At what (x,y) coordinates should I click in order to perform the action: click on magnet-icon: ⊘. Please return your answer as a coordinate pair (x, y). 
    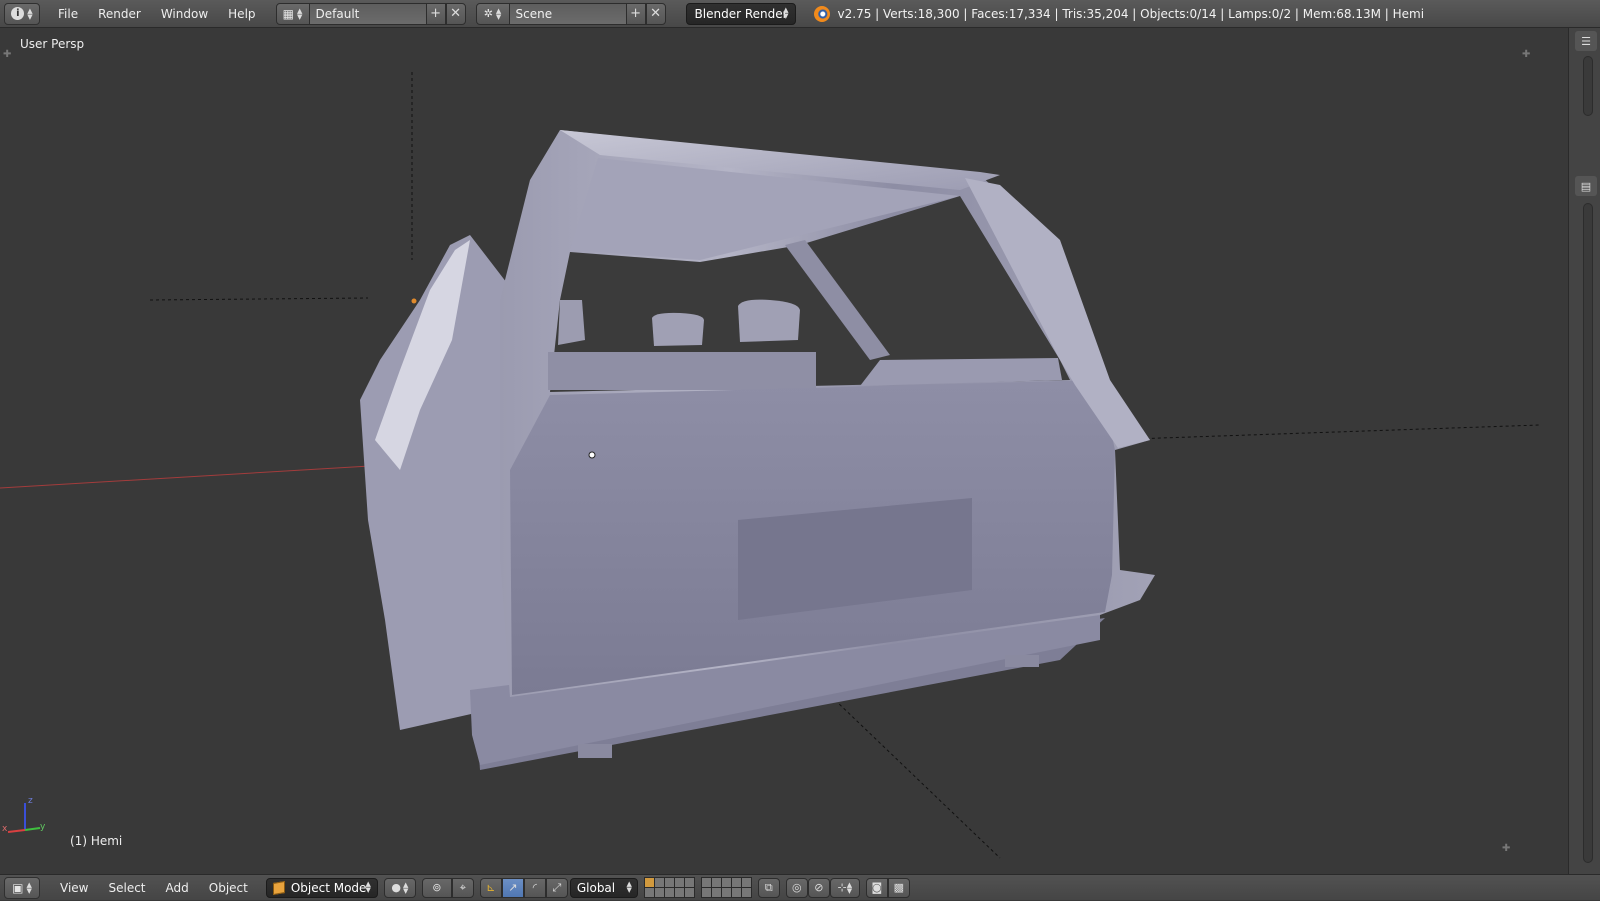
    Looking at the image, I should click on (819, 887).